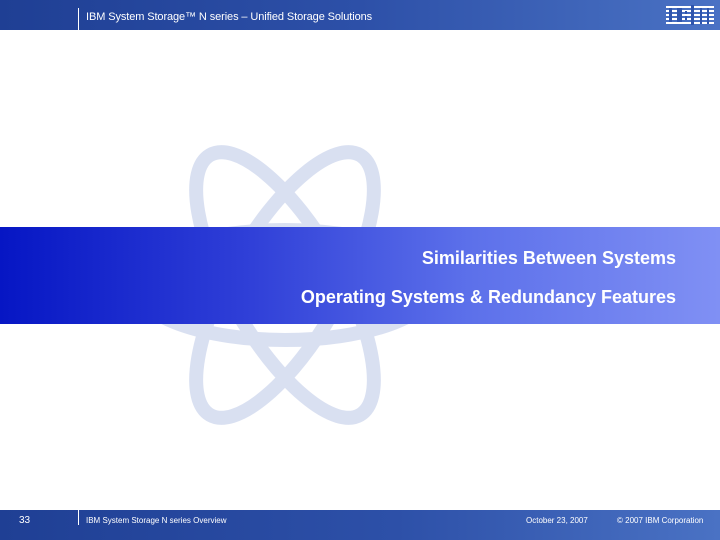  I want to click on footer-divider, so click(78, 517).